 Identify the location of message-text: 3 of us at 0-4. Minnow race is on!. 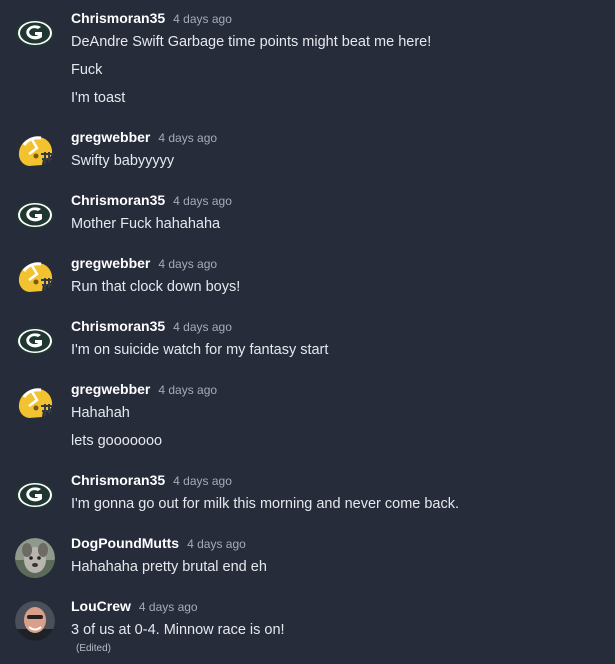
(178, 630).